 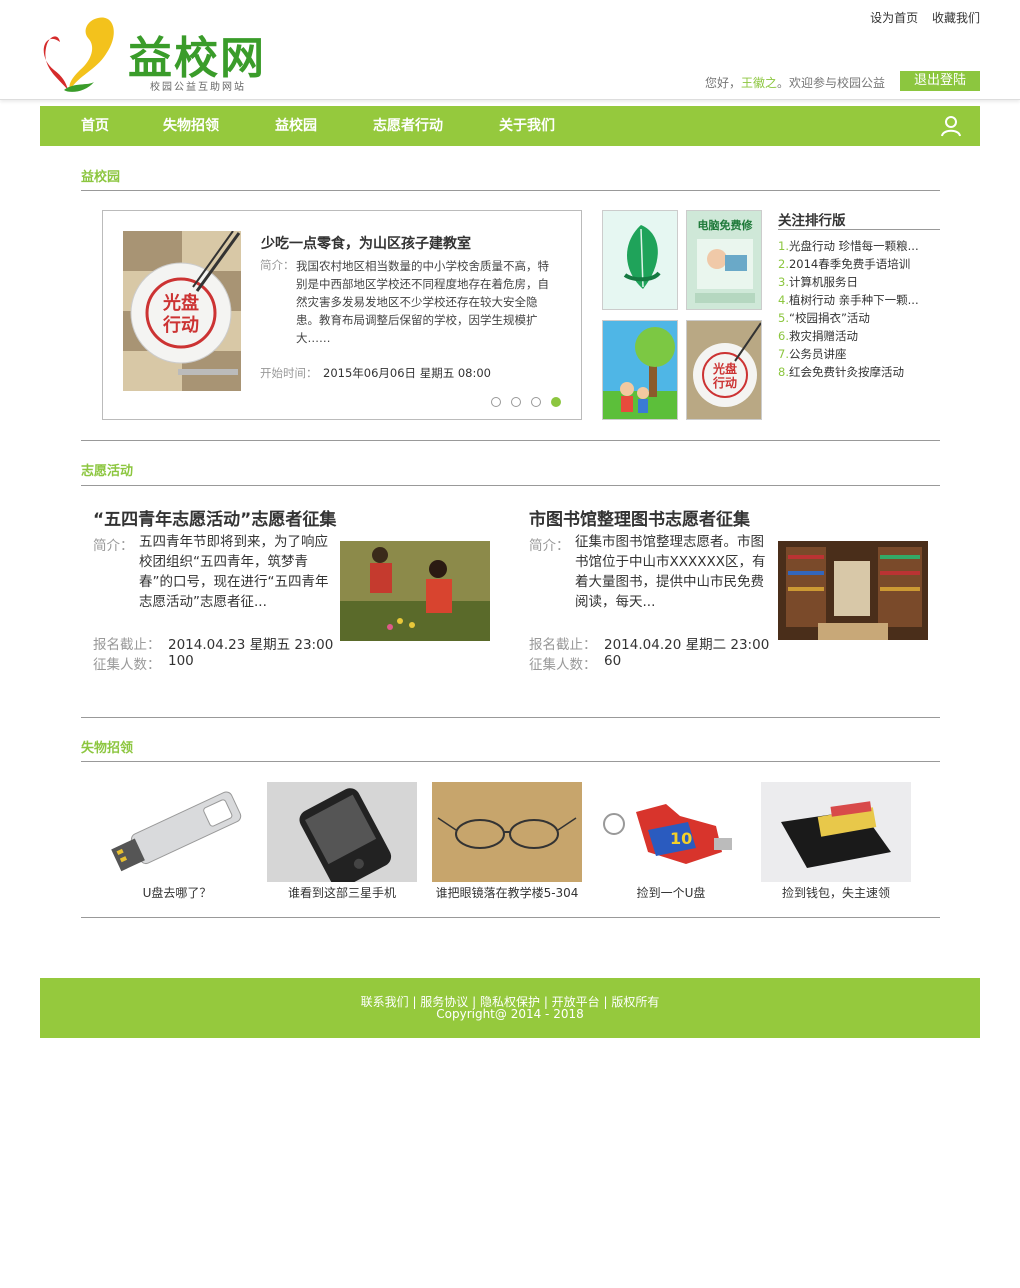 What do you see at coordinates (277, 265) in the screenshot?
I see `carousel-desc-label: 简介：` at bounding box center [277, 265].